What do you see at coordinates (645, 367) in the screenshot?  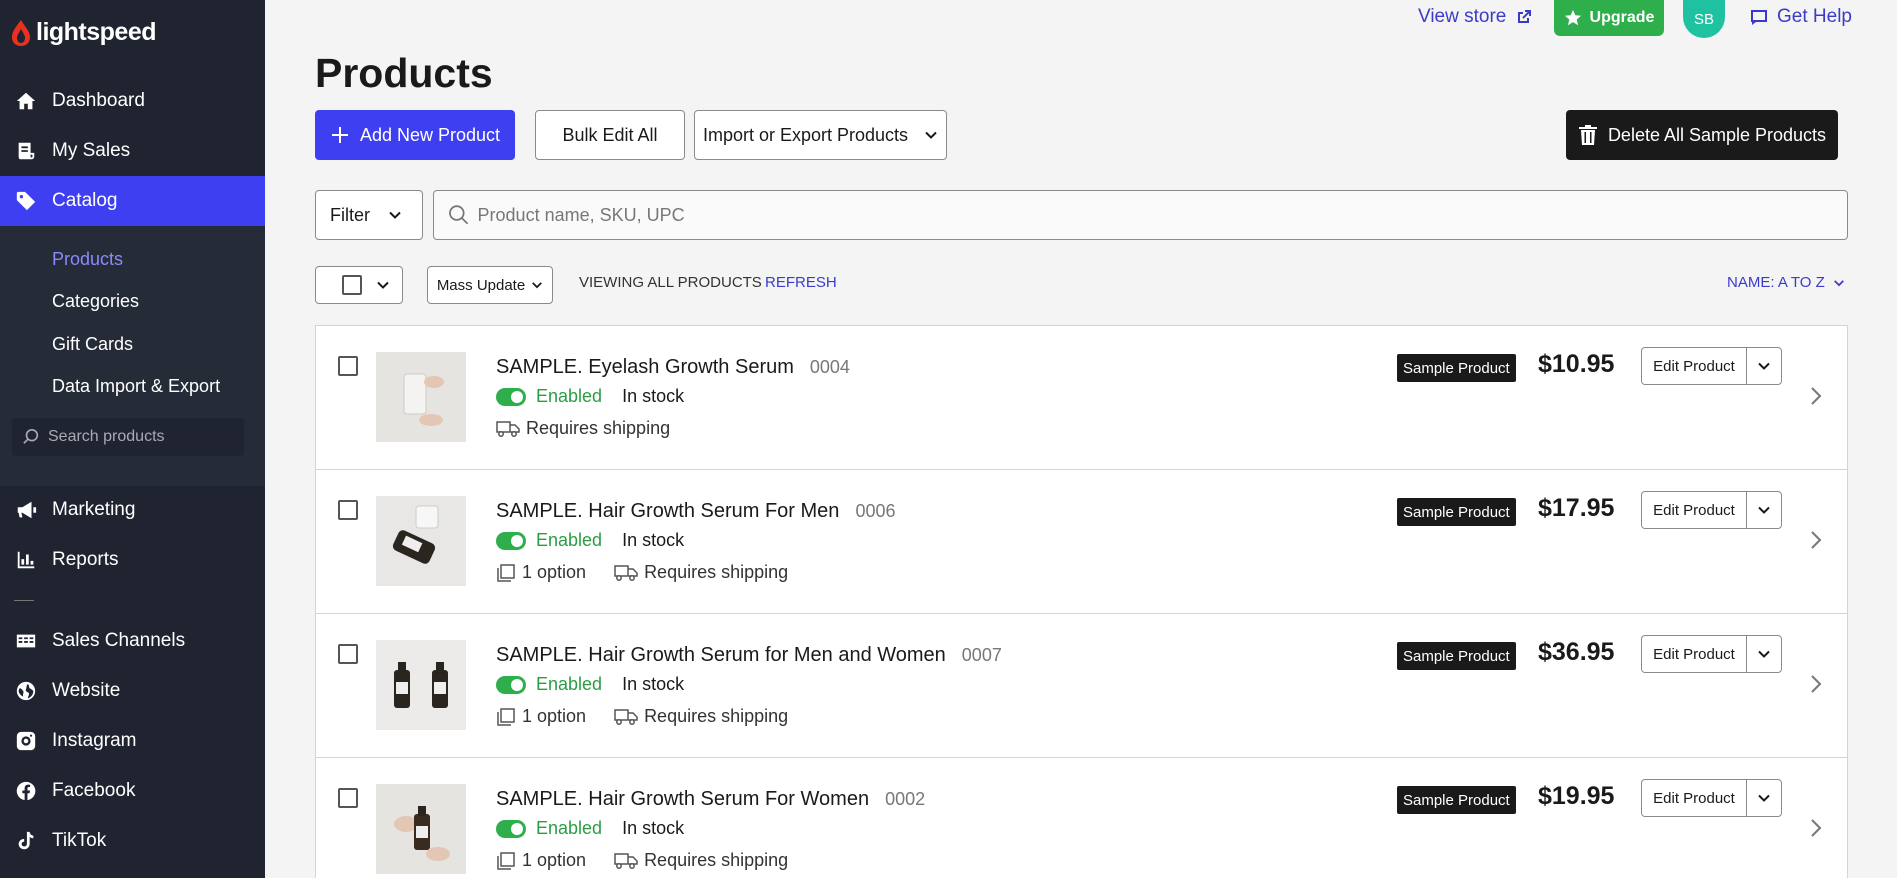 I see `product-name: SAMPLE. Eyelash Growth Serum` at bounding box center [645, 367].